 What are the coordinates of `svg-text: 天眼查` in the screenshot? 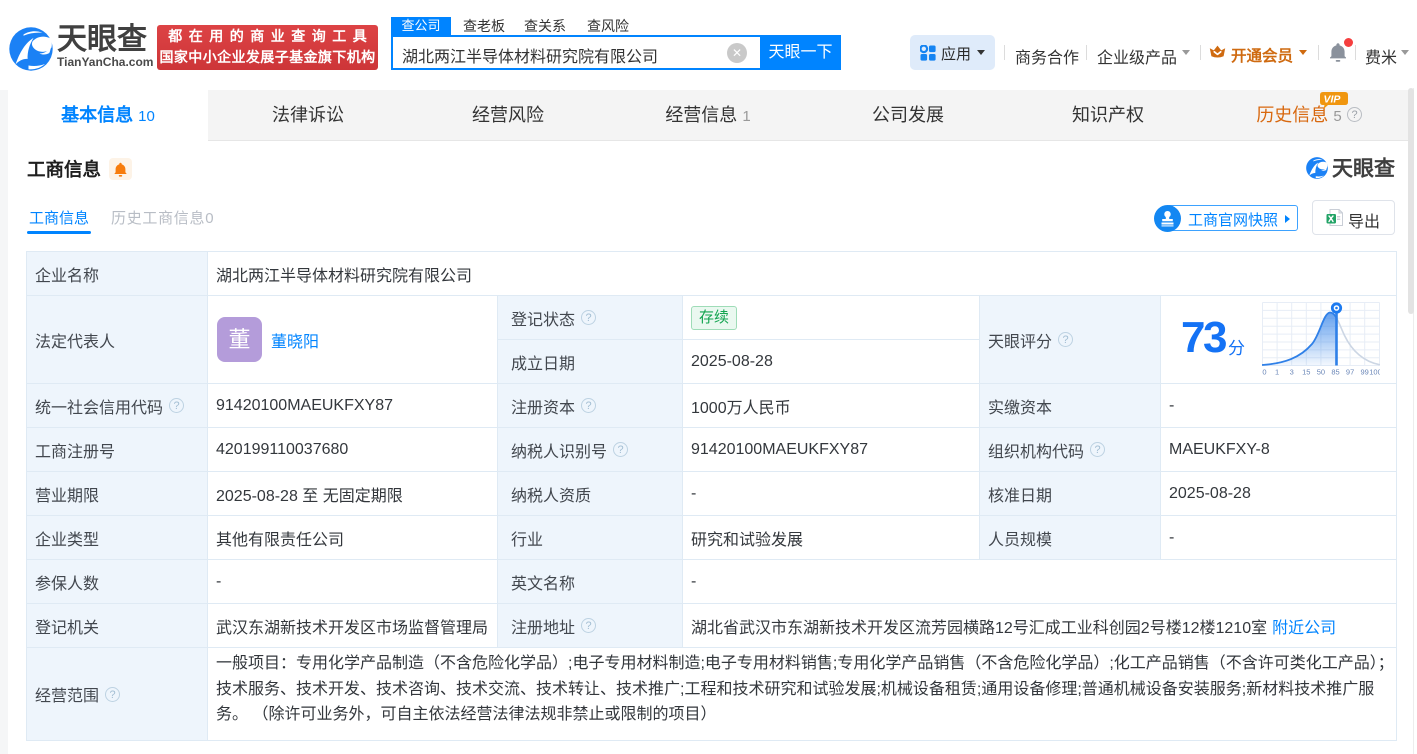 It's located at (1363, 168).